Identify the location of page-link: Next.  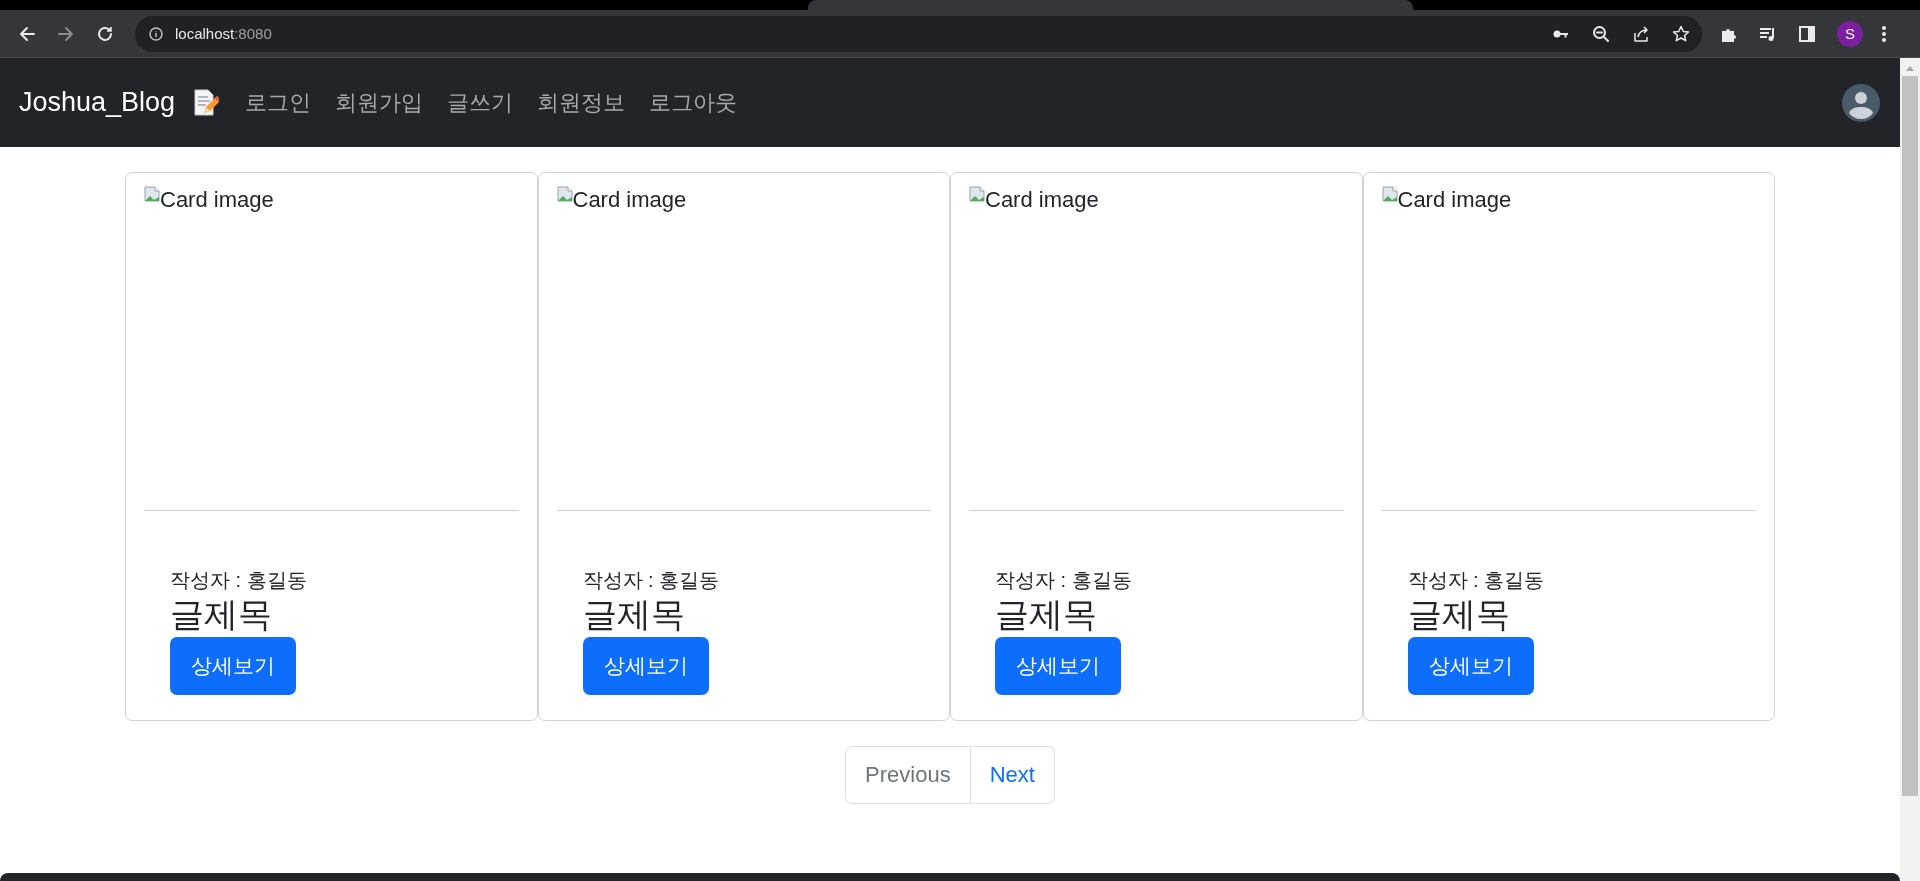
(1012, 775).